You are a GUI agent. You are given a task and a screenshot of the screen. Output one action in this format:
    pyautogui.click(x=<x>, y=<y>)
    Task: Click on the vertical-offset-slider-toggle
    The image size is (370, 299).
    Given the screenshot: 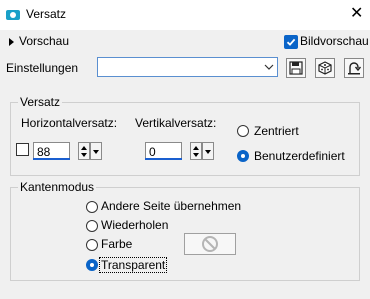 What is the action you would take?
    pyautogui.click(x=208, y=151)
    